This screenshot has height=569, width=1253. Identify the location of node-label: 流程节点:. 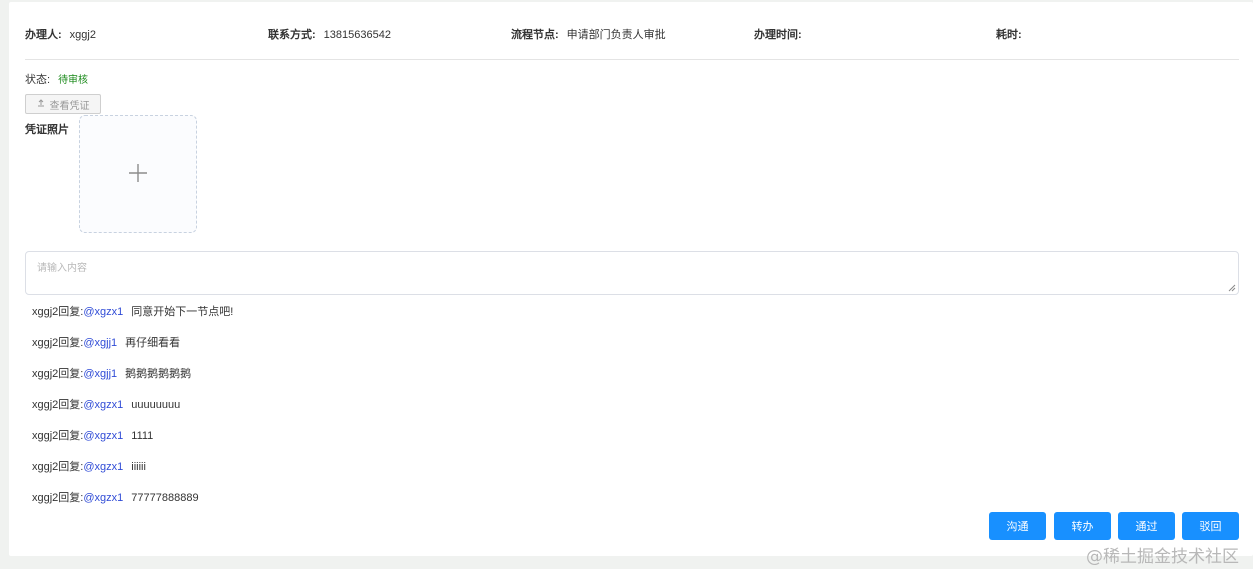
(535, 35).